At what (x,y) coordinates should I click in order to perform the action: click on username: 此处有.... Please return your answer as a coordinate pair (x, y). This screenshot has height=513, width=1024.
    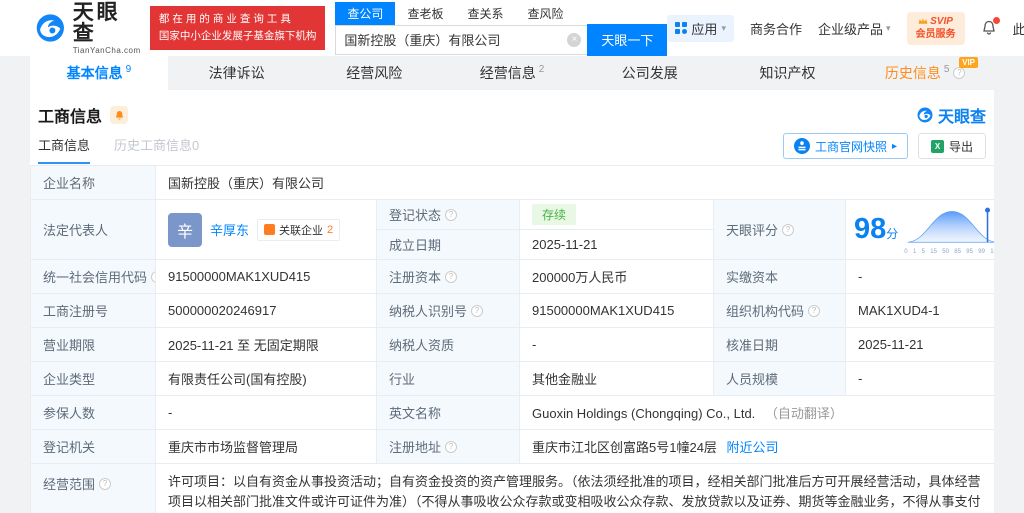
    Looking at the image, I should click on (1018, 29).